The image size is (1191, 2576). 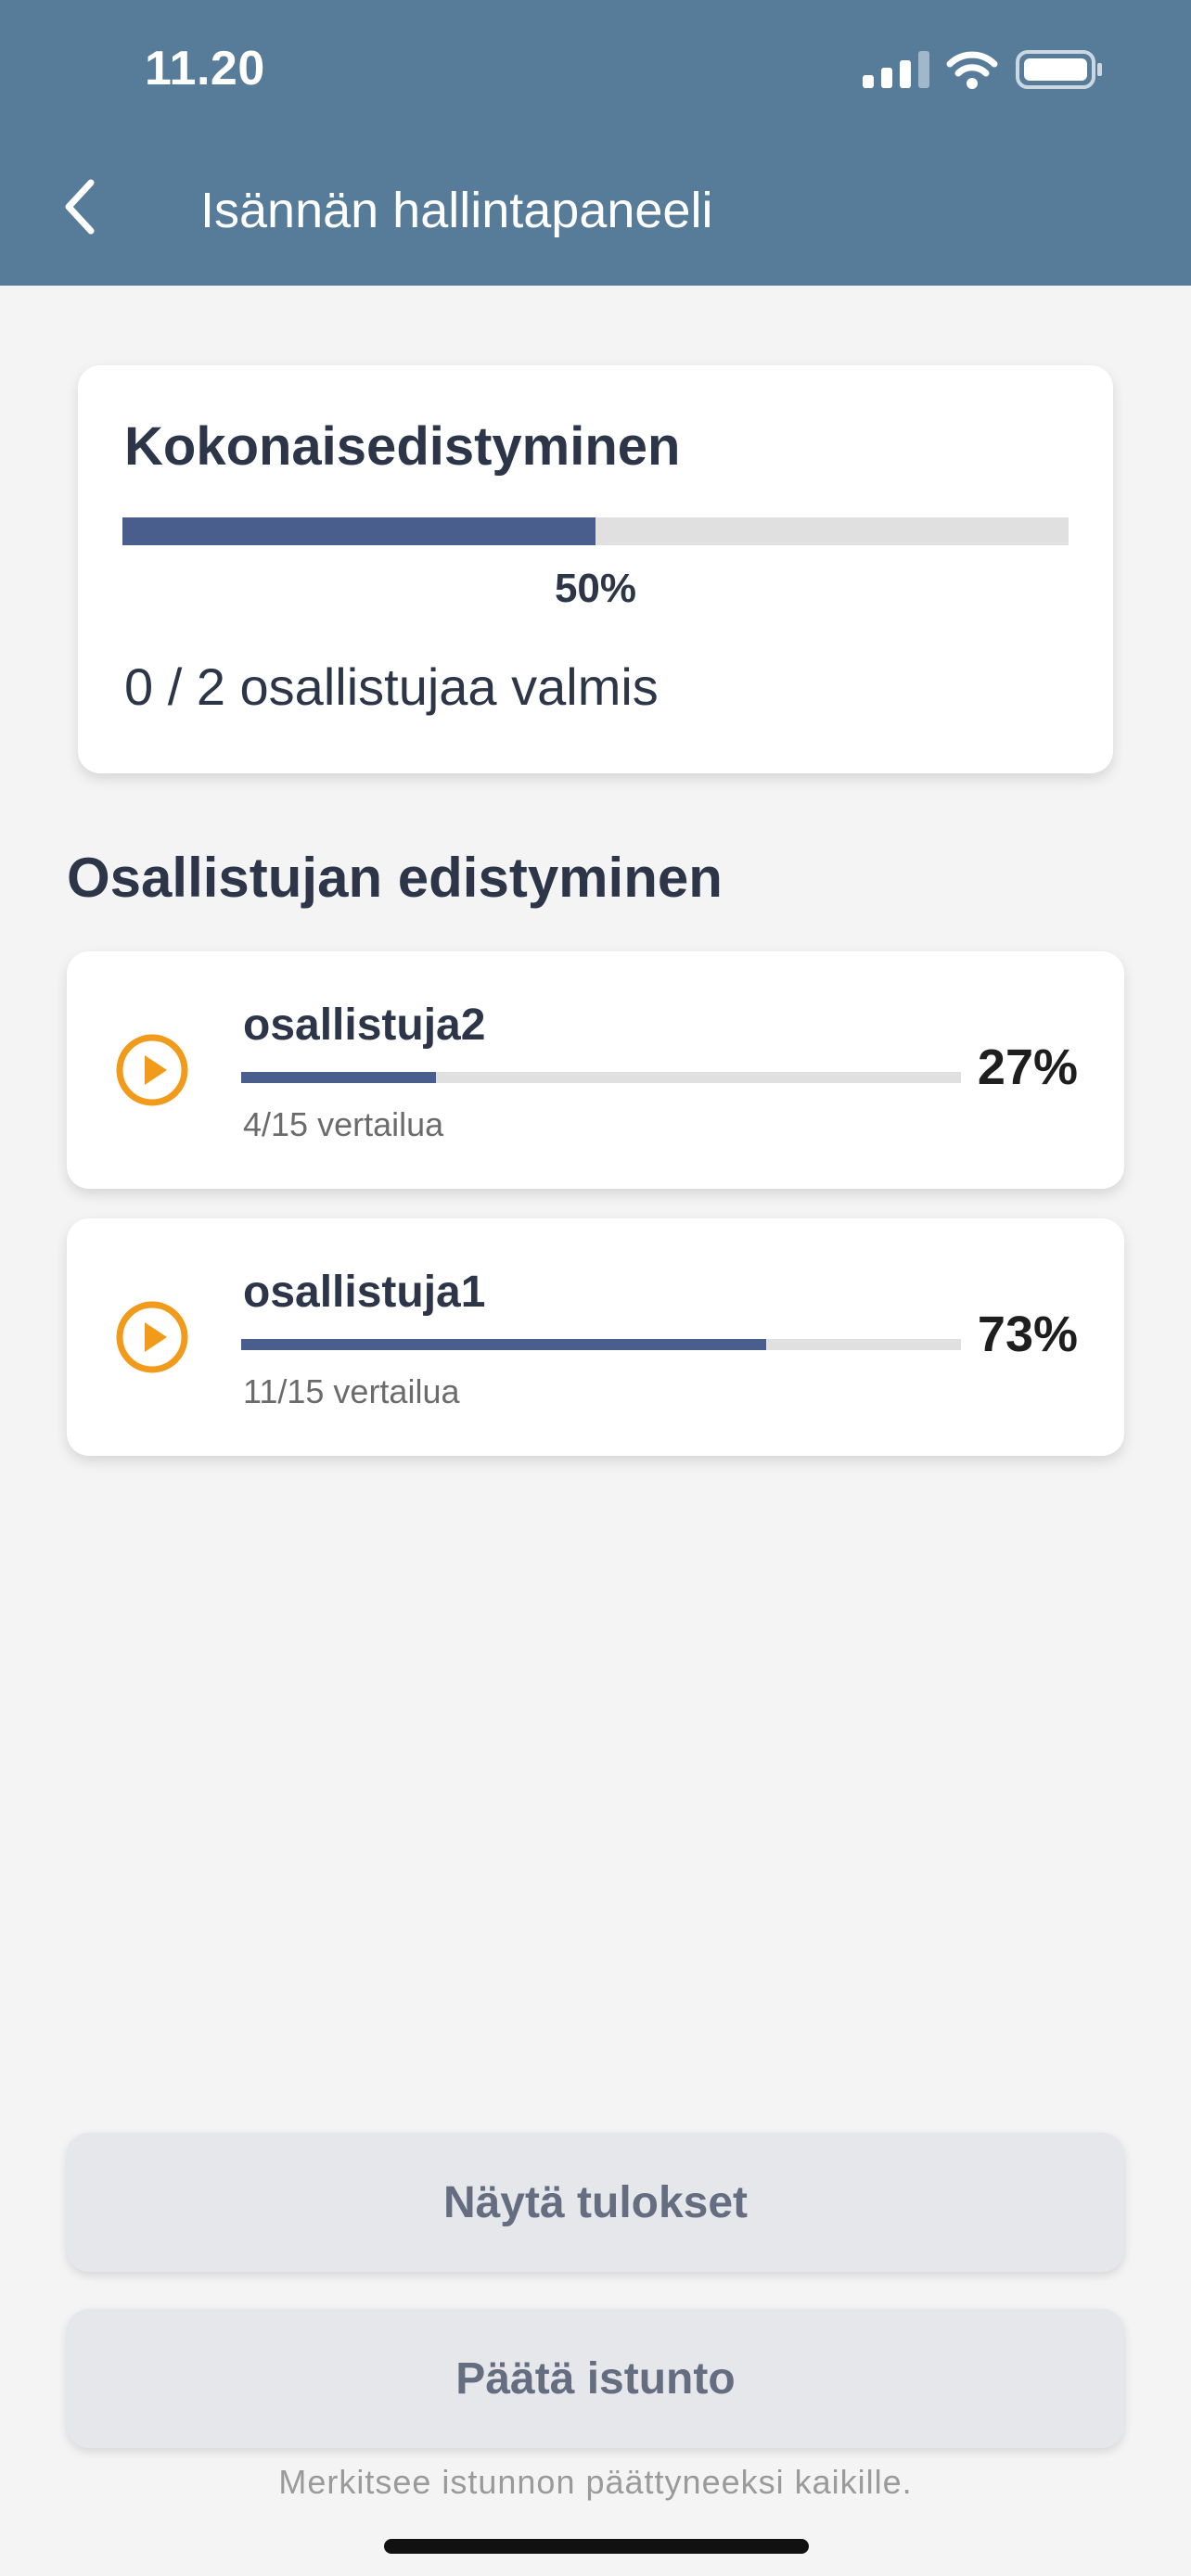 I want to click on completed-count: 0 / 2 osallistujaa valmis, so click(x=391, y=686).